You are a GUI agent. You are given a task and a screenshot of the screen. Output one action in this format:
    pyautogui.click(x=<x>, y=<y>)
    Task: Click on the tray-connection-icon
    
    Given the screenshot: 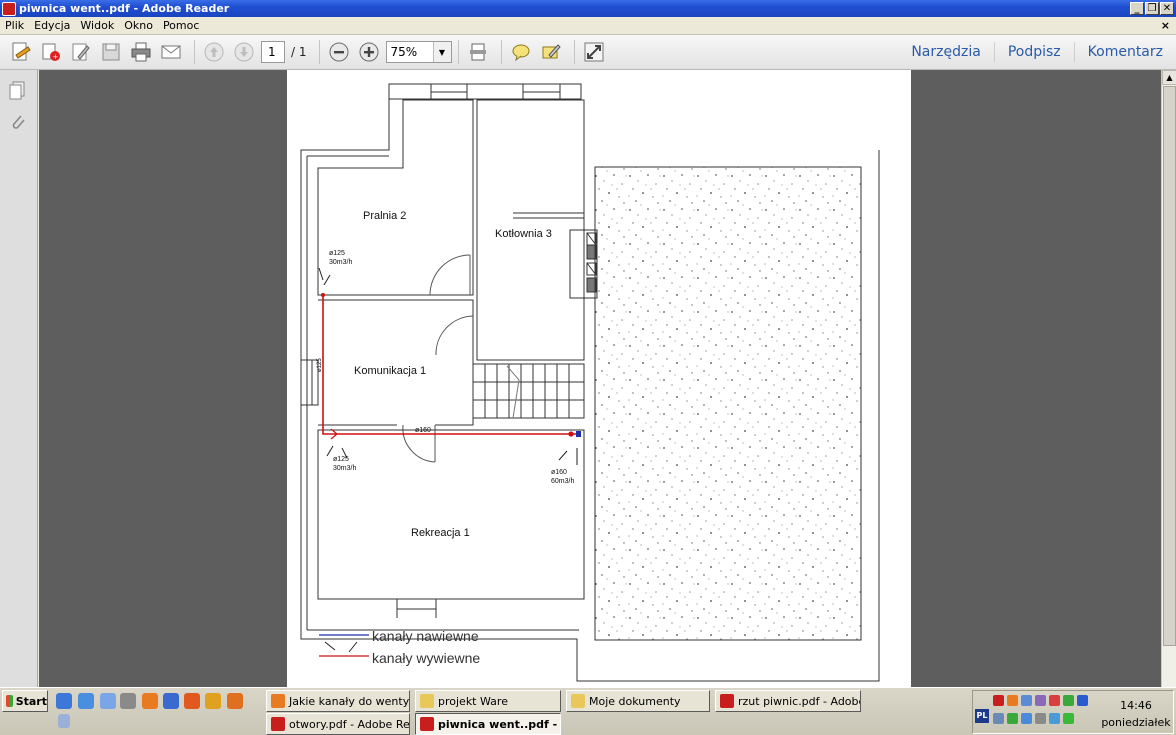 What is the action you would take?
    pyautogui.click(x=998, y=718)
    